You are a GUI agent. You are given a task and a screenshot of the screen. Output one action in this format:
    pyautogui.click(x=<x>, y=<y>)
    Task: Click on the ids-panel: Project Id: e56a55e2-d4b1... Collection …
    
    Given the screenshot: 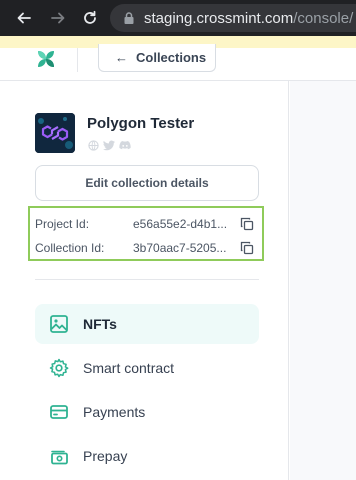 What is the action you would take?
    pyautogui.click(x=146, y=233)
    